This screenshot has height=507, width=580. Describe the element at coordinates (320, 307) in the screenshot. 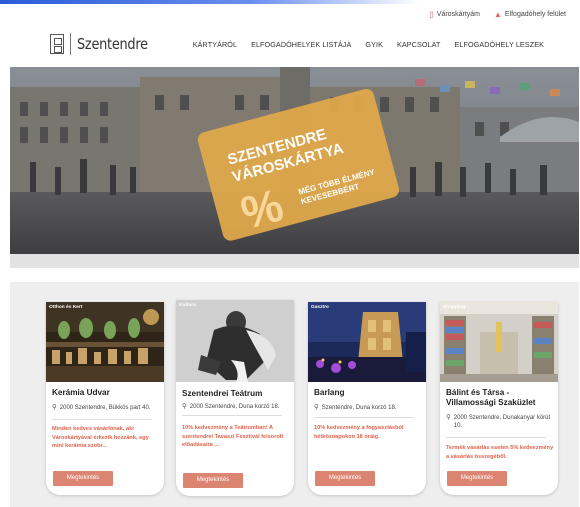

I see `card-category: Gasztro` at that location.